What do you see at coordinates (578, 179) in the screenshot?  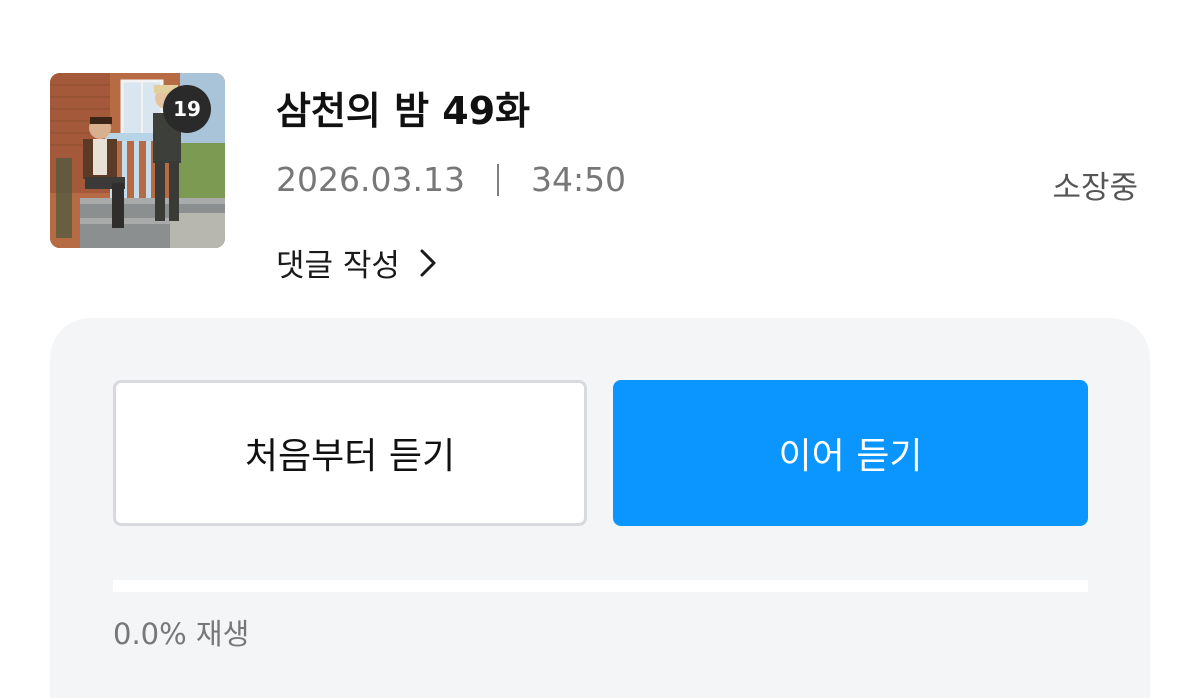 I see `episode-duration: 34:50` at bounding box center [578, 179].